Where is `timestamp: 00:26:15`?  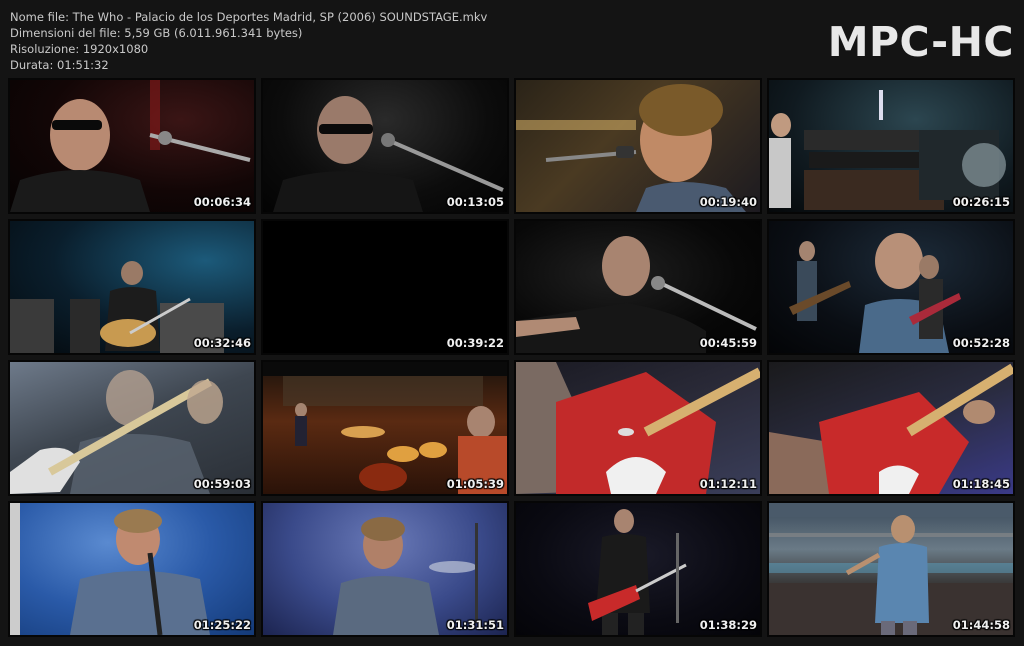 timestamp: 00:26:15 is located at coordinates (981, 202).